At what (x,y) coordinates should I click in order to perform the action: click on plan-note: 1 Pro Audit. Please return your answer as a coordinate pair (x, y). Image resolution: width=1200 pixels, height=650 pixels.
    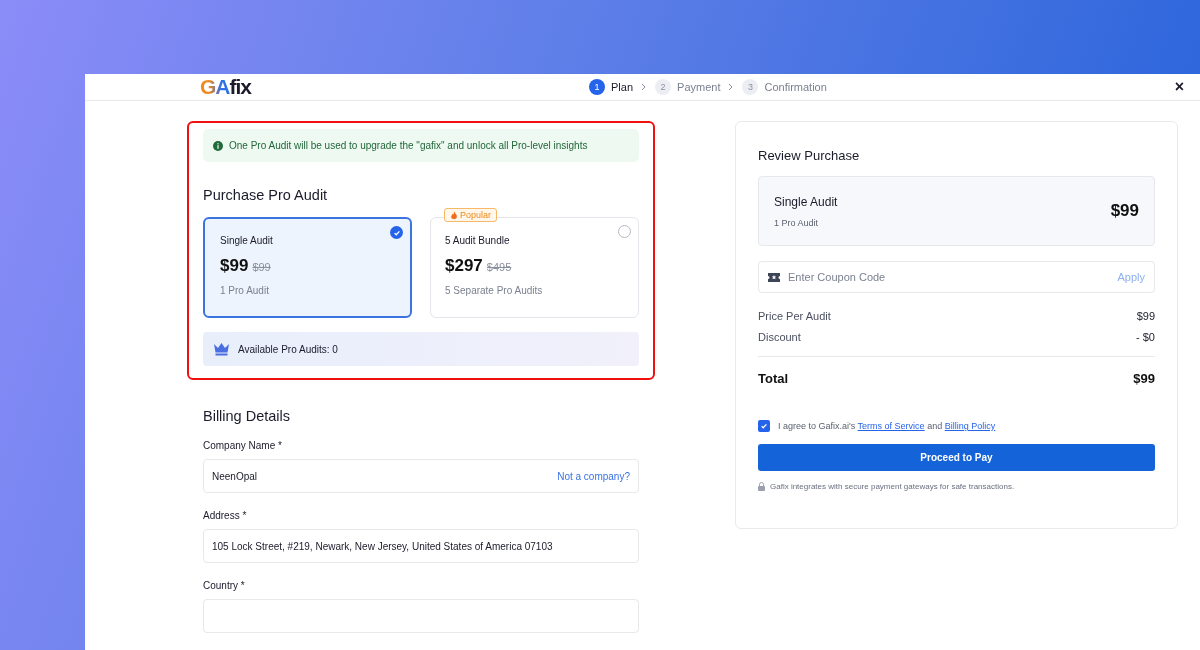
    Looking at the image, I should click on (245, 290).